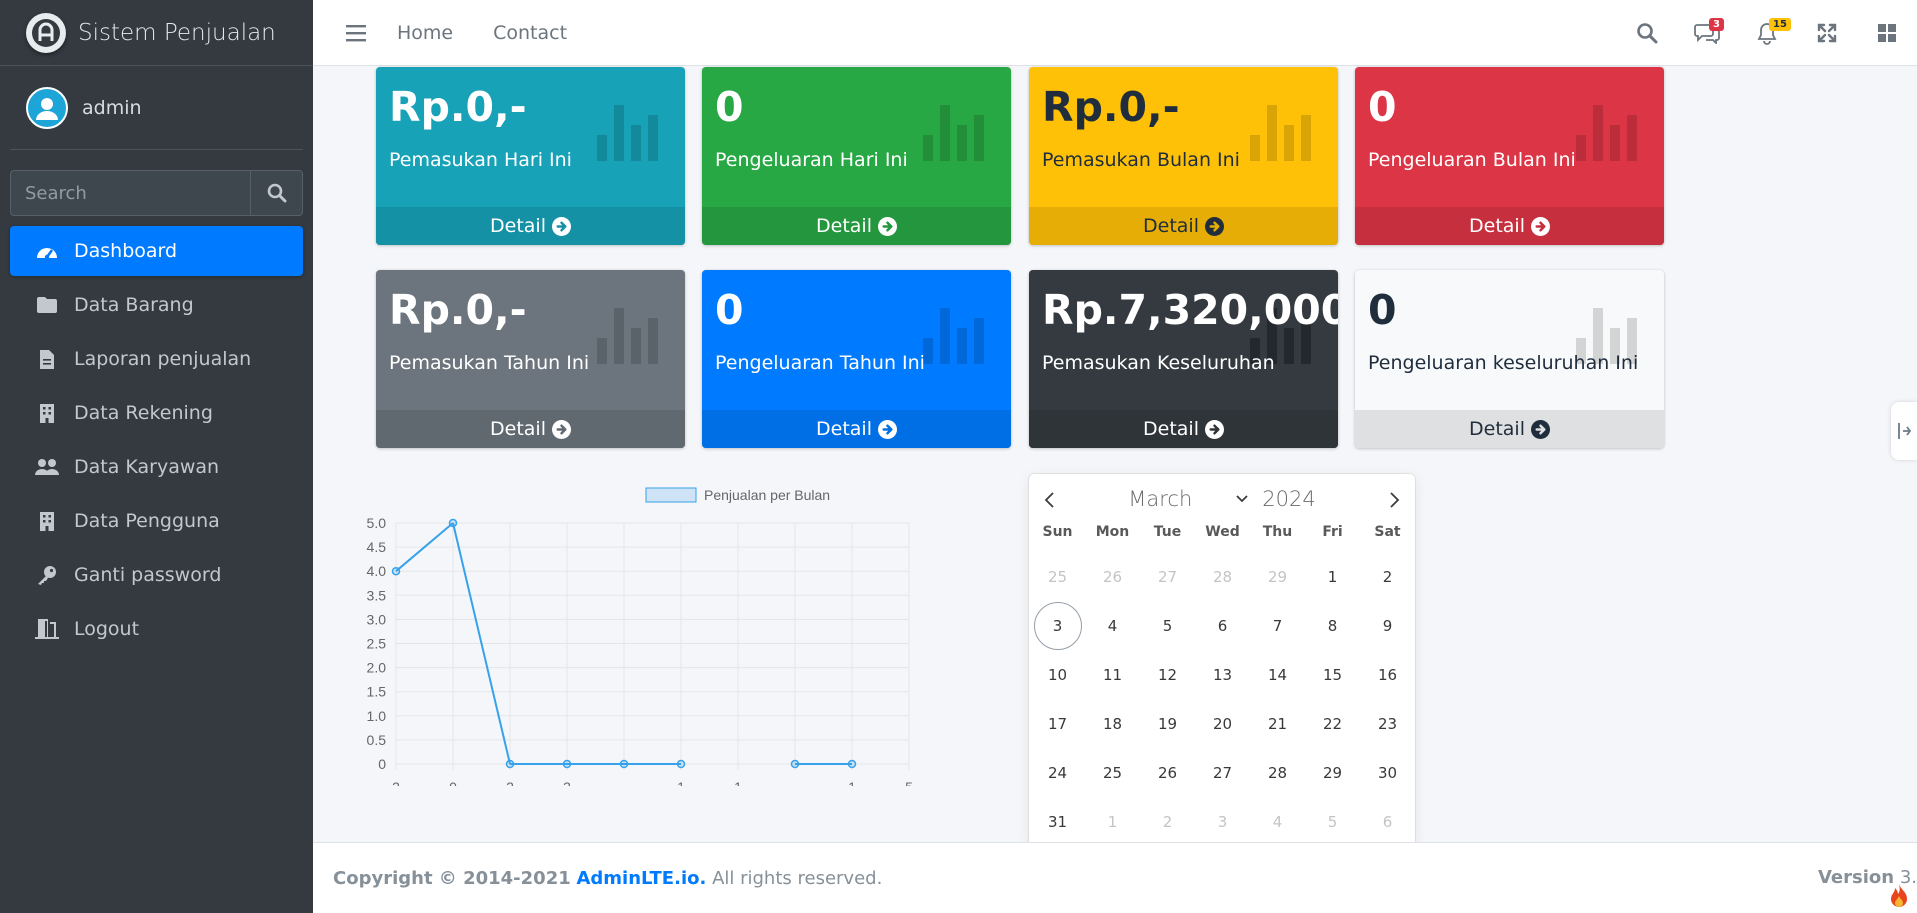 Image resolution: width=1917 pixels, height=913 pixels. I want to click on sidebar-item-data-rekening: Data Rekening, so click(156, 413).